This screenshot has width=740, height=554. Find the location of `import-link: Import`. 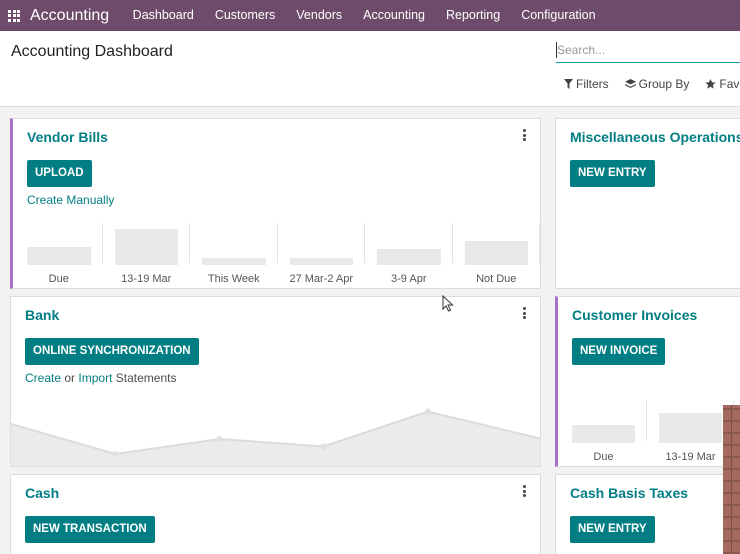

import-link: Import is located at coordinates (95, 378).